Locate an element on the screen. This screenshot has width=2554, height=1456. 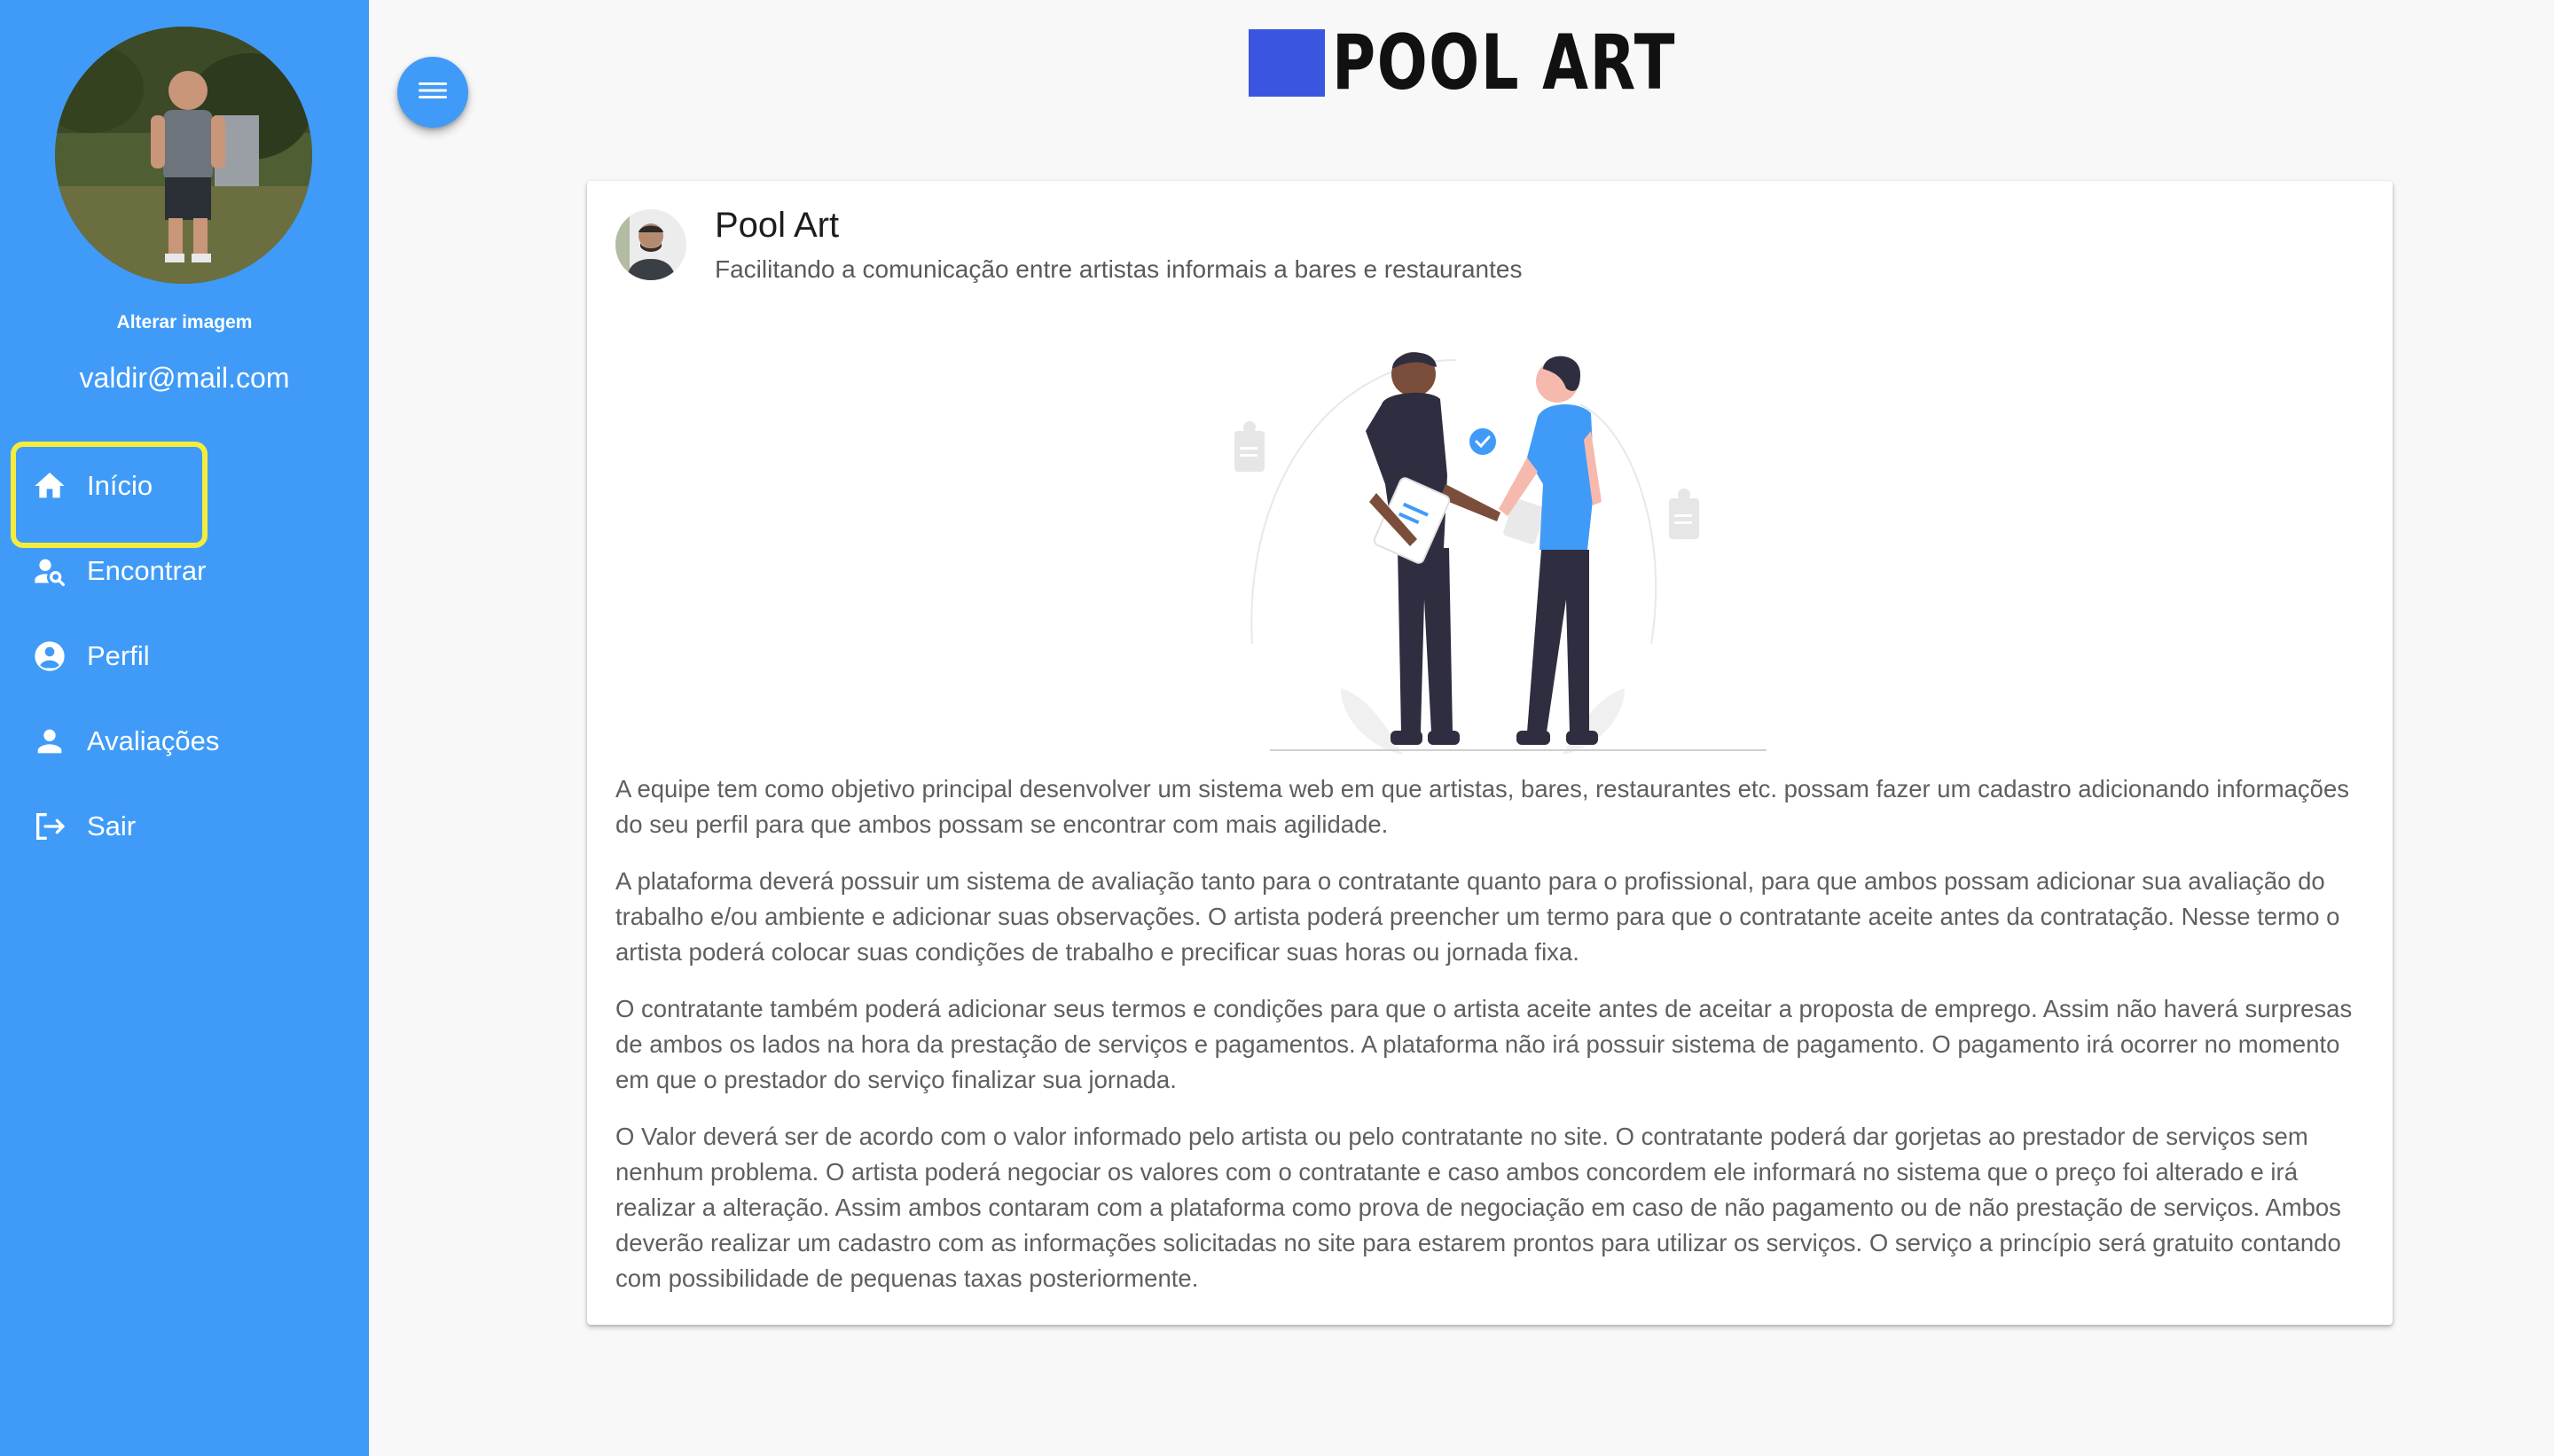
home-icon is located at coordinates (49, 485).